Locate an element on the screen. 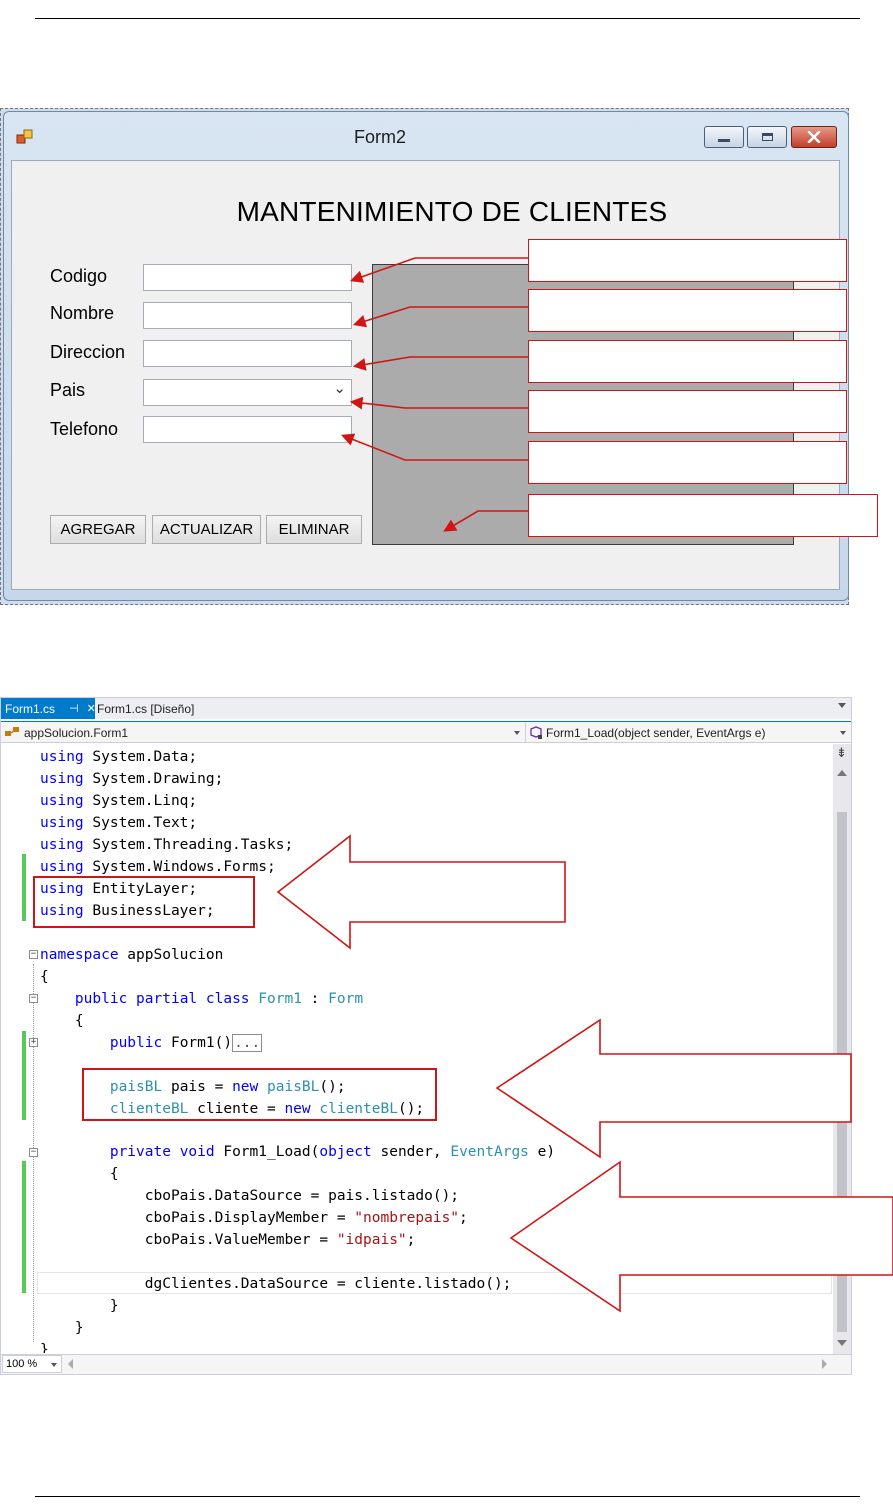  actualizar-button: ACTUALIZAR is located at coordinates (206, 529).